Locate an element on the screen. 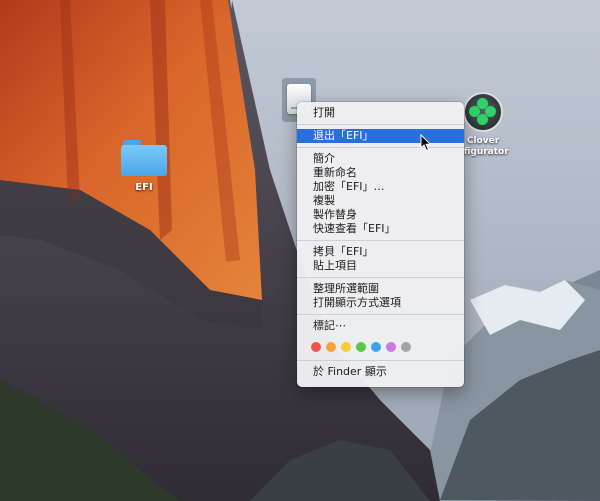  menu-item-show-view-options: 打開顯示方式選項 is located at coordinates (380, 303).